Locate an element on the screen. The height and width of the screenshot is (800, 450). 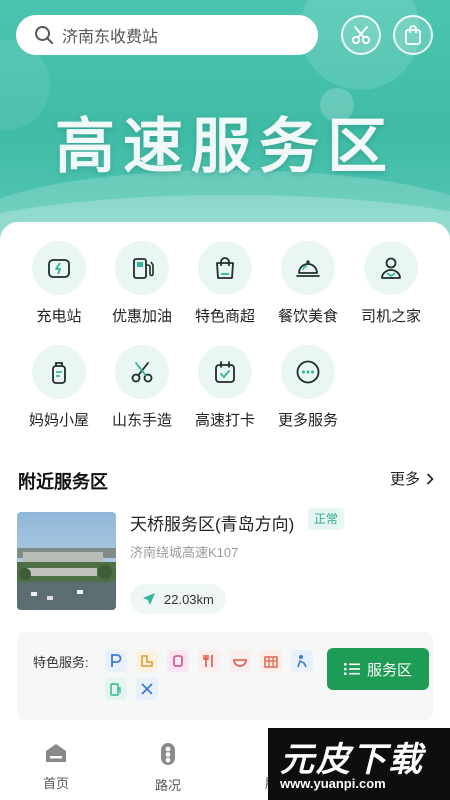
service-fuel-discount: 优惠加油 is located at coordinates (142, 283).